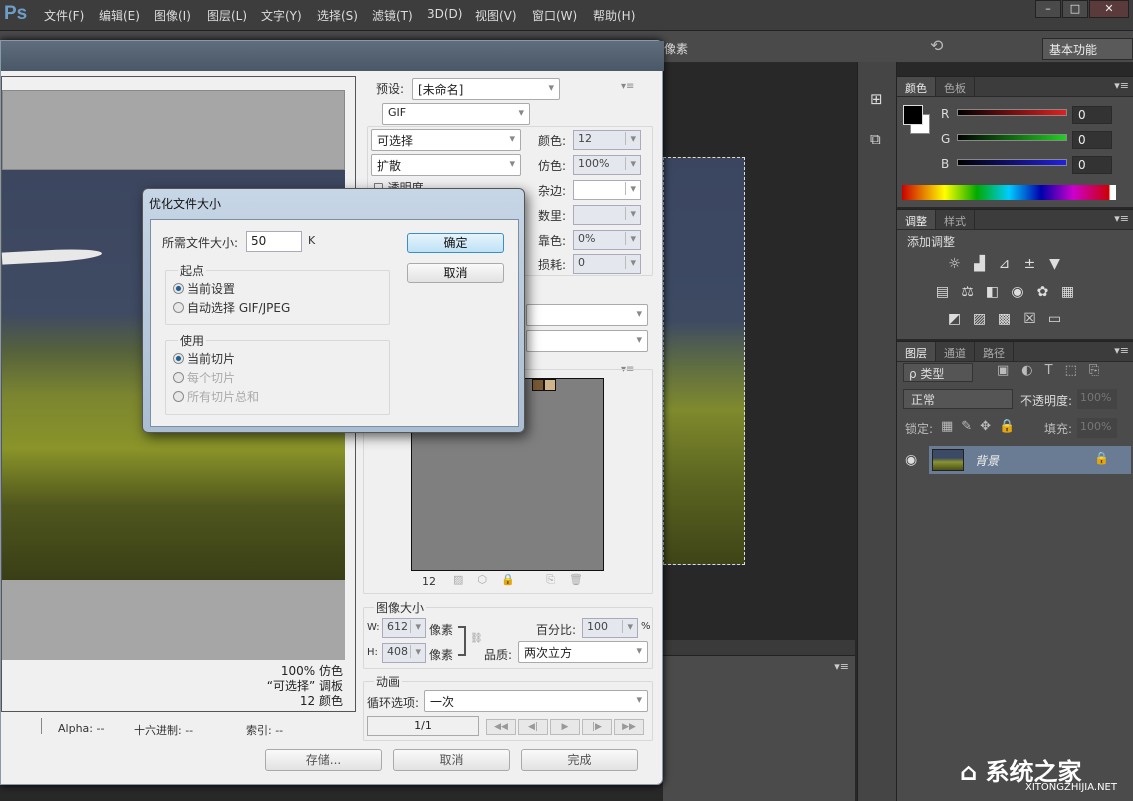 The image size is (1133, 801). I want to click on posterize-icon: ▨, so click(979, 319).